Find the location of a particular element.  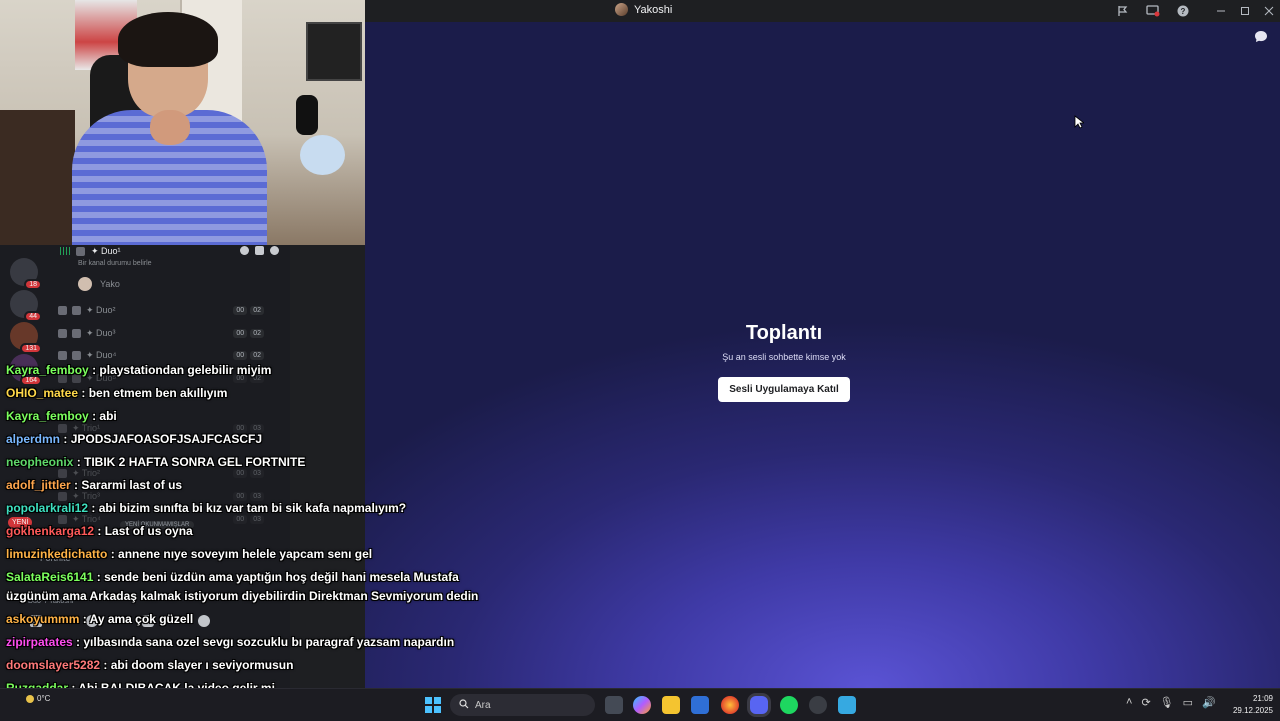

maximize-icon is located at coordinates (1245, 11).